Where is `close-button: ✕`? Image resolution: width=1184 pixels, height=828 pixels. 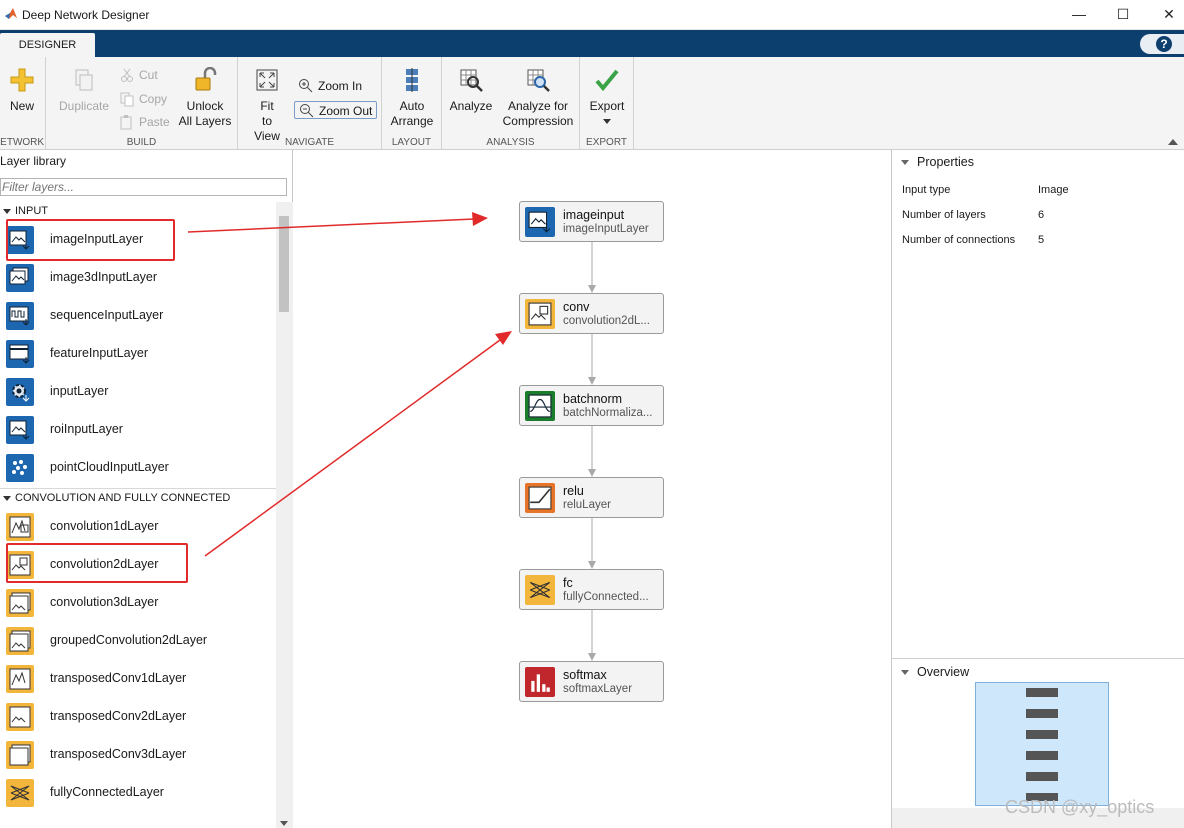 close-button: ✕ is located at coordinates (1169, 14).